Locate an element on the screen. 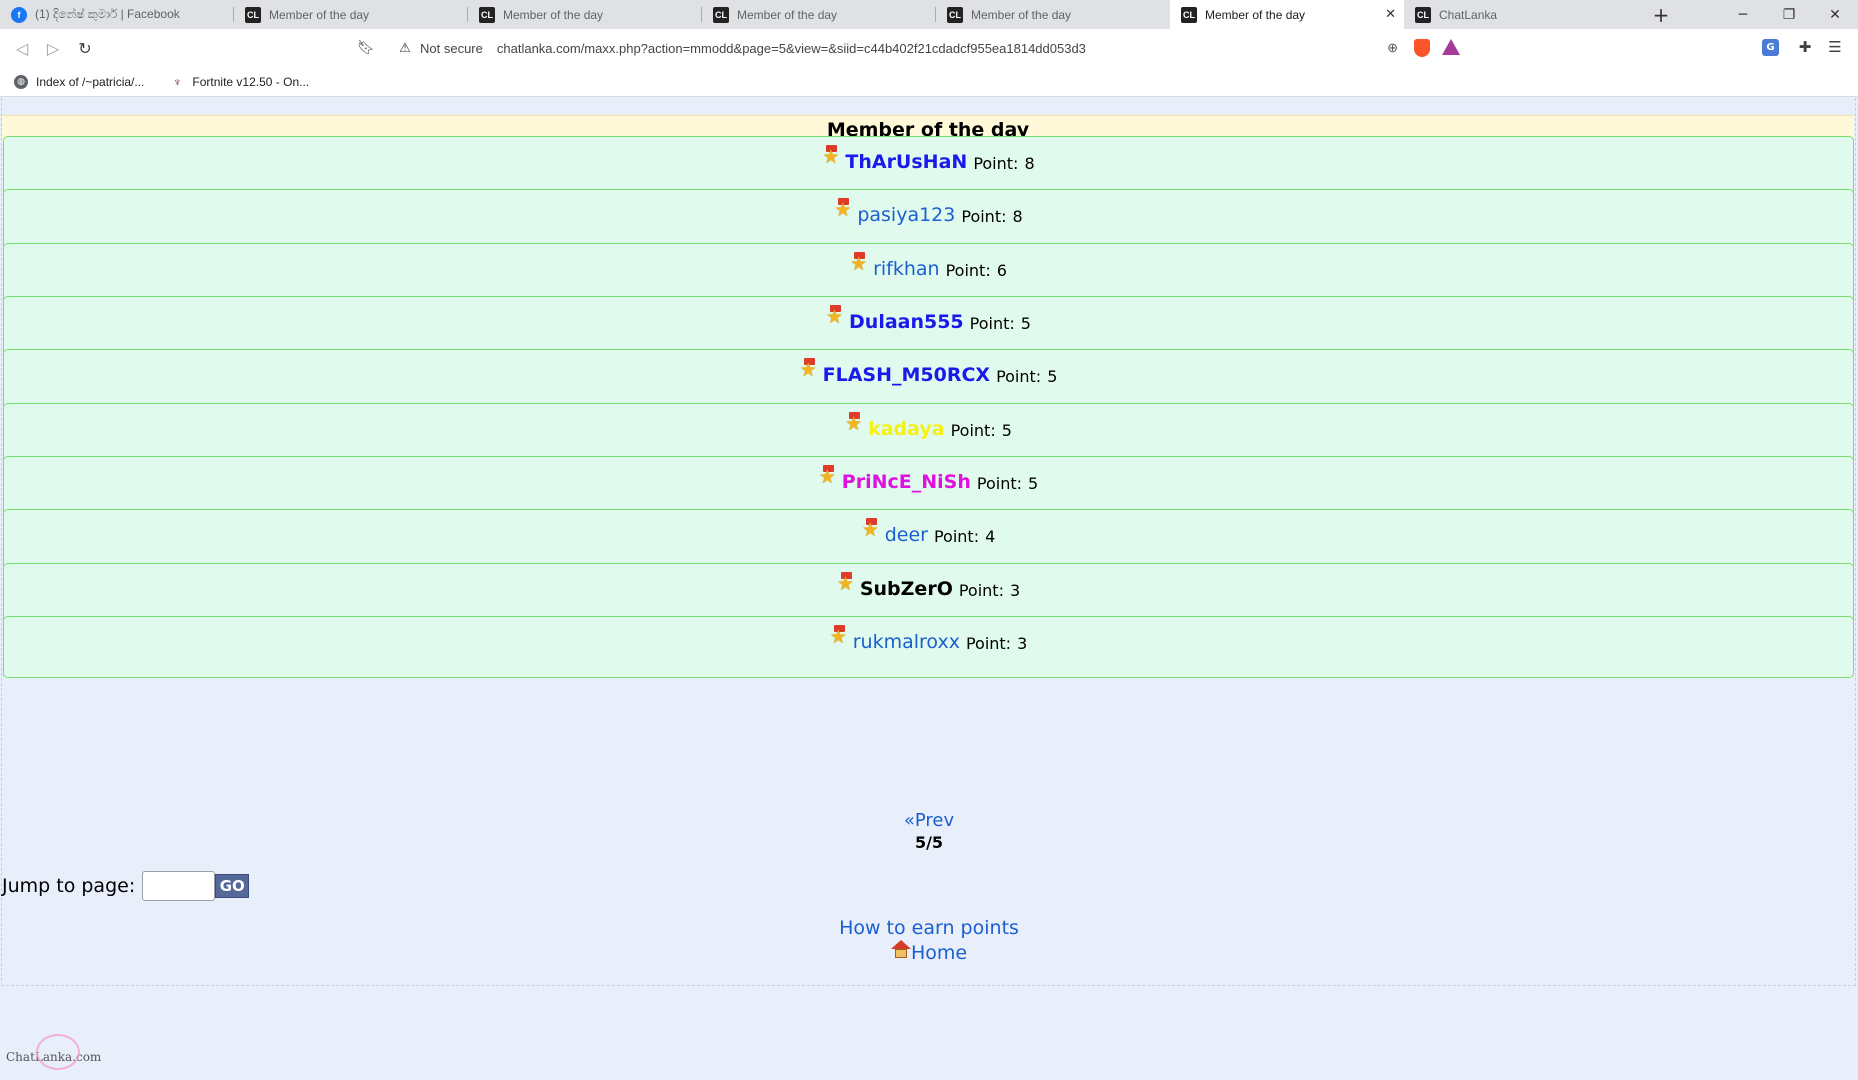 This screenshot has width=1858, height=1080. brave-rewards-icon is located at coordinates (1451, 47).